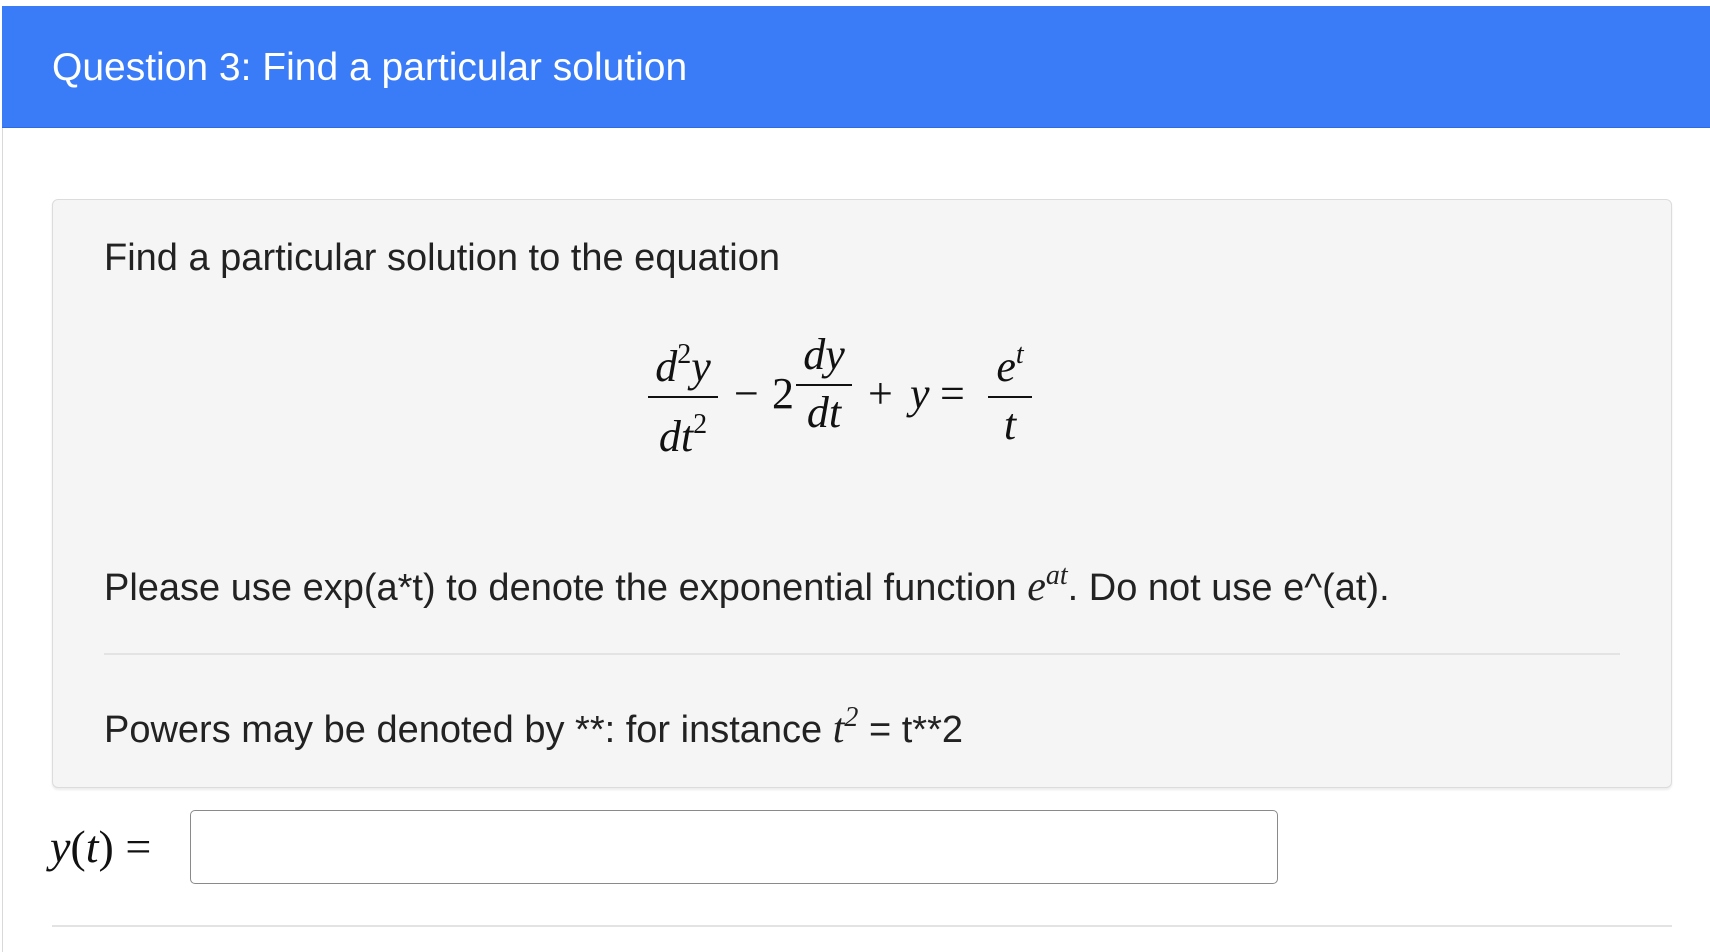 This screenshot has height=952, width=1710. I want to click on first-derivative-numerator: dy, so click(824, 354).